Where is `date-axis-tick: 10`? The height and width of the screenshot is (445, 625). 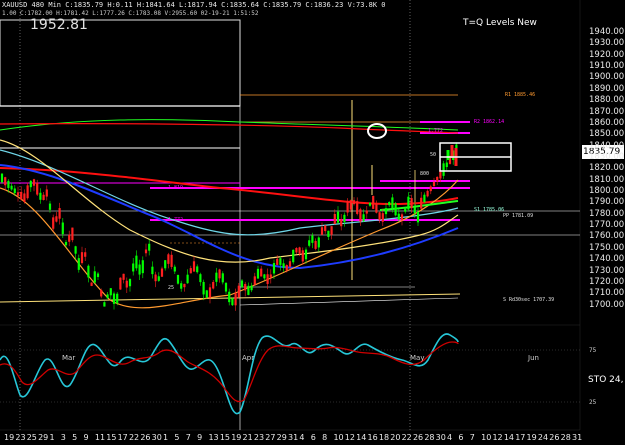 date-axis-tick: 10 is located at coordinates (338, 437).